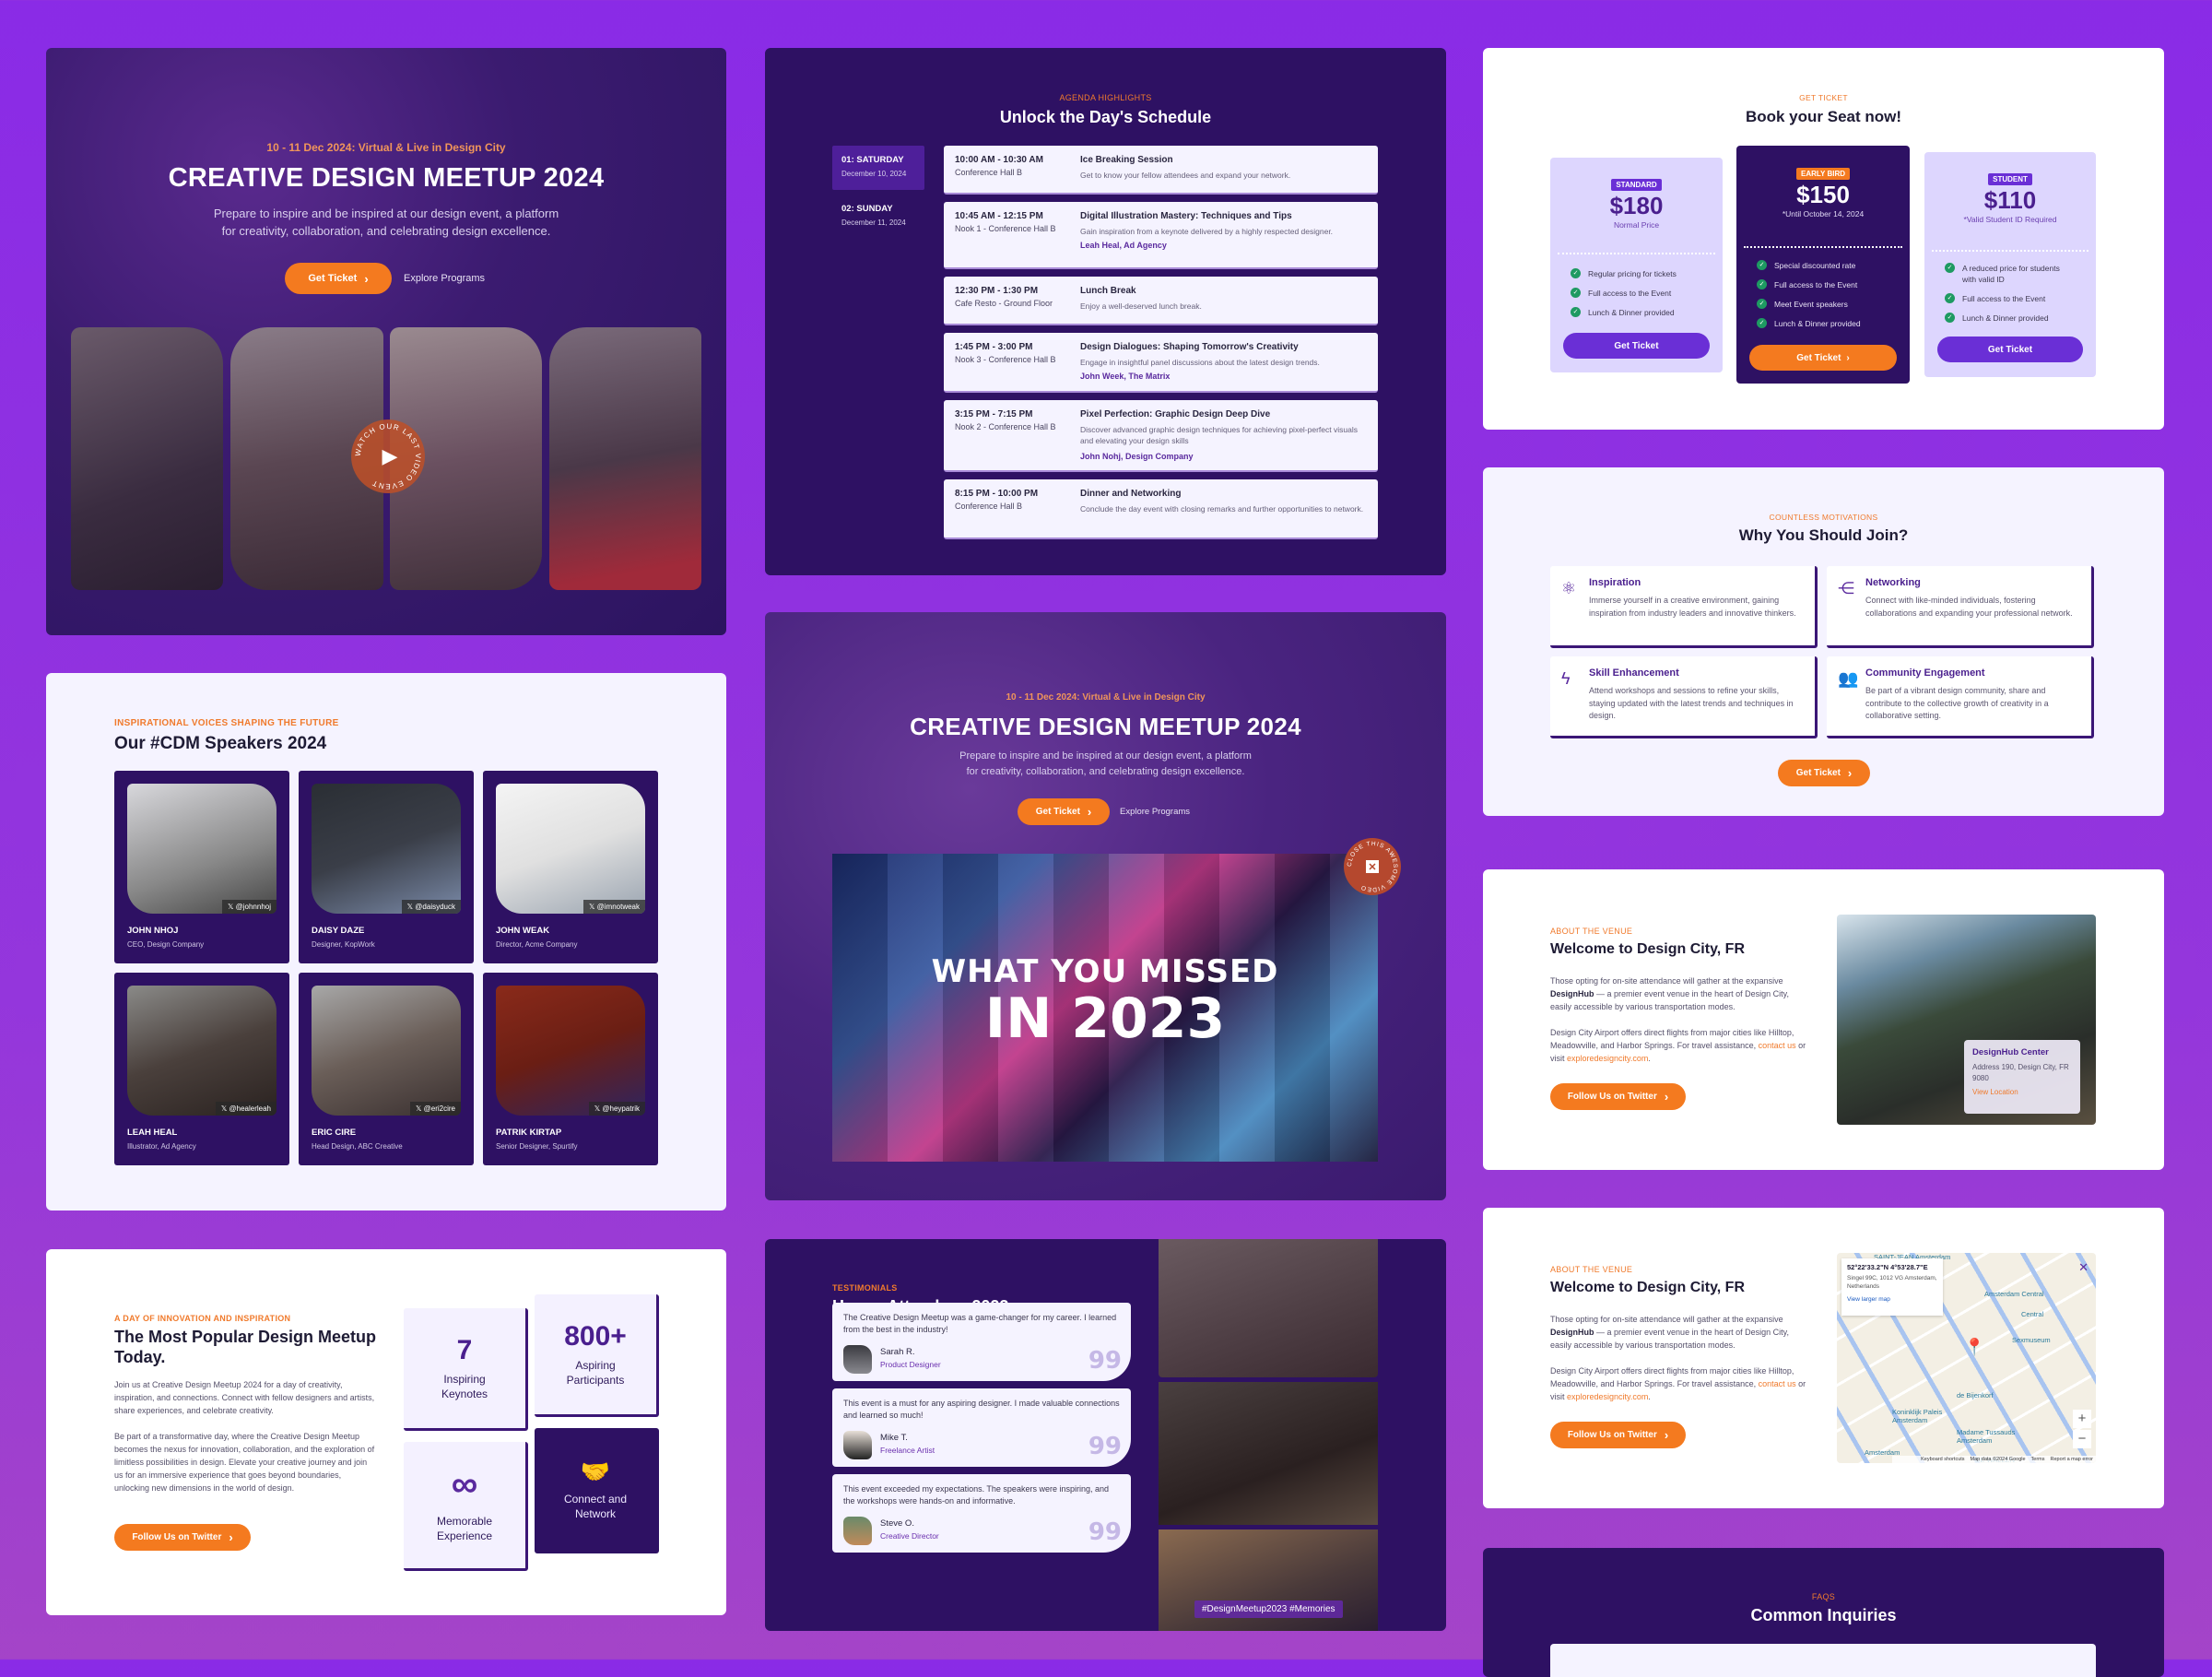  What do you see at coordinates (597, 1490) in the screenshot?
I see `stat-network: 🤝 Connect and Network` at bounding box center [597, 1490].